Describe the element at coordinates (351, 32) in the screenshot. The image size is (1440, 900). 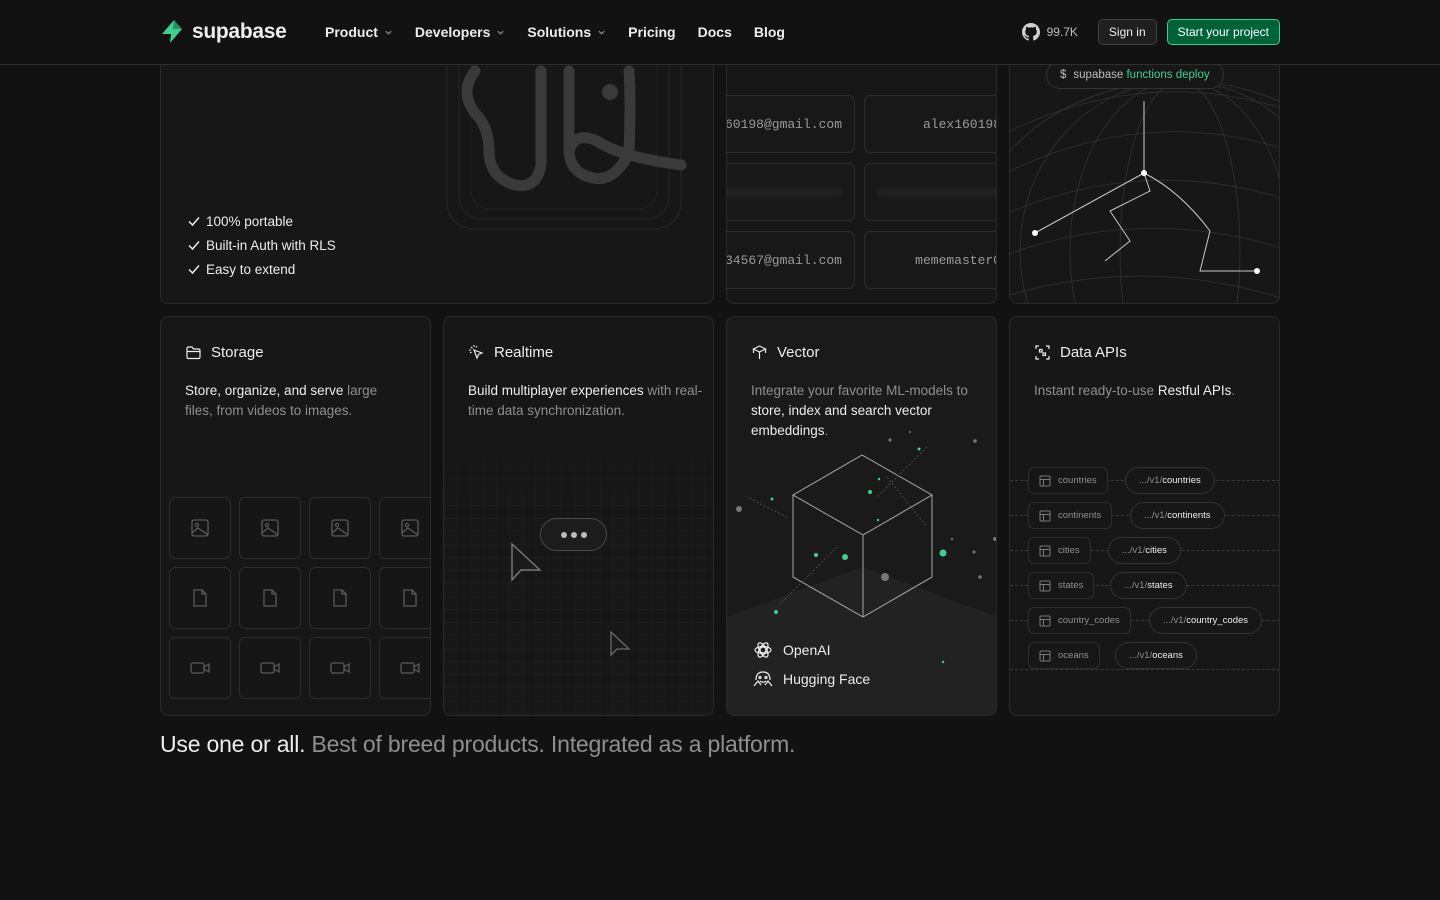
I see `nav-product-label: Product` at that location.